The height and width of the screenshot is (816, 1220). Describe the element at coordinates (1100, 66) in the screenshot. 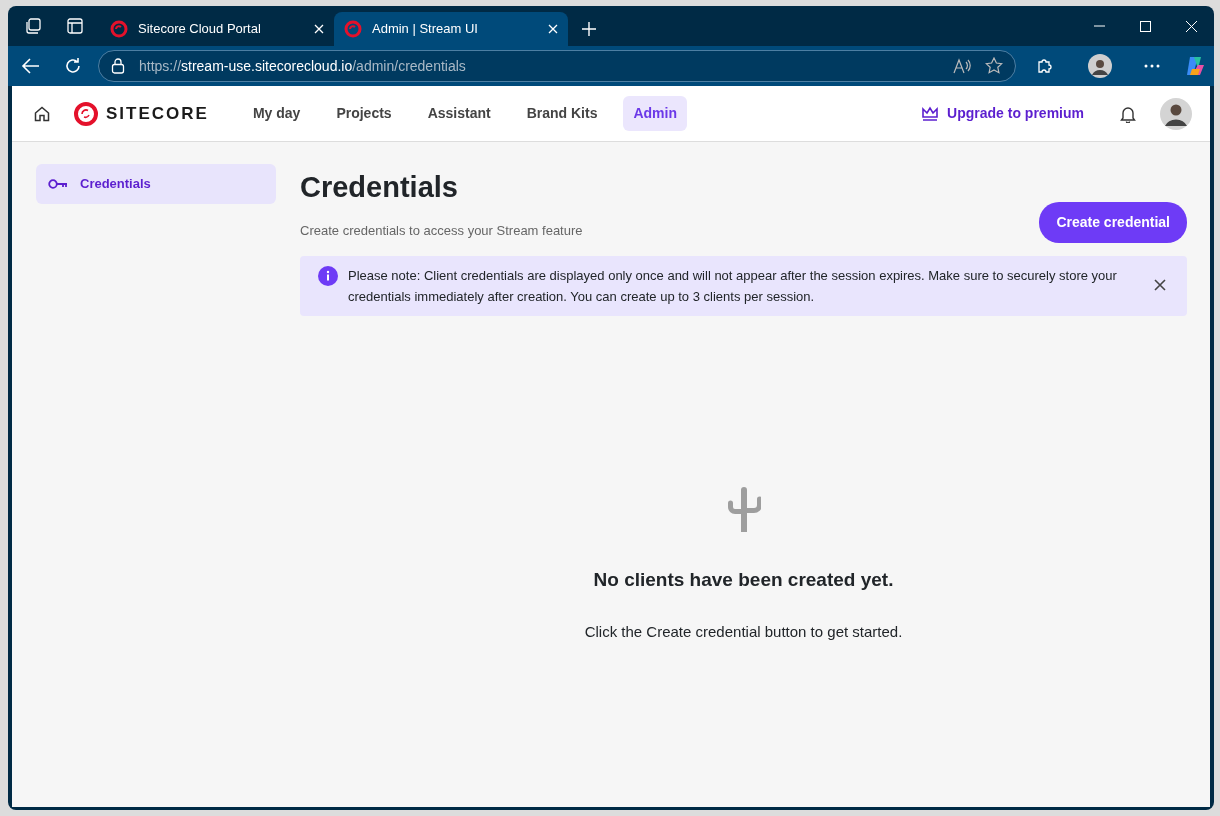

I see `profile-avatar` at that location.